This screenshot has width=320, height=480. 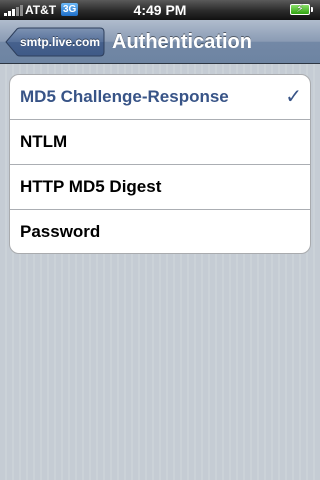 I want to click on option-md5-challenge-response: MD5 Challenge-Response ✓, so click(x=160, y=97).